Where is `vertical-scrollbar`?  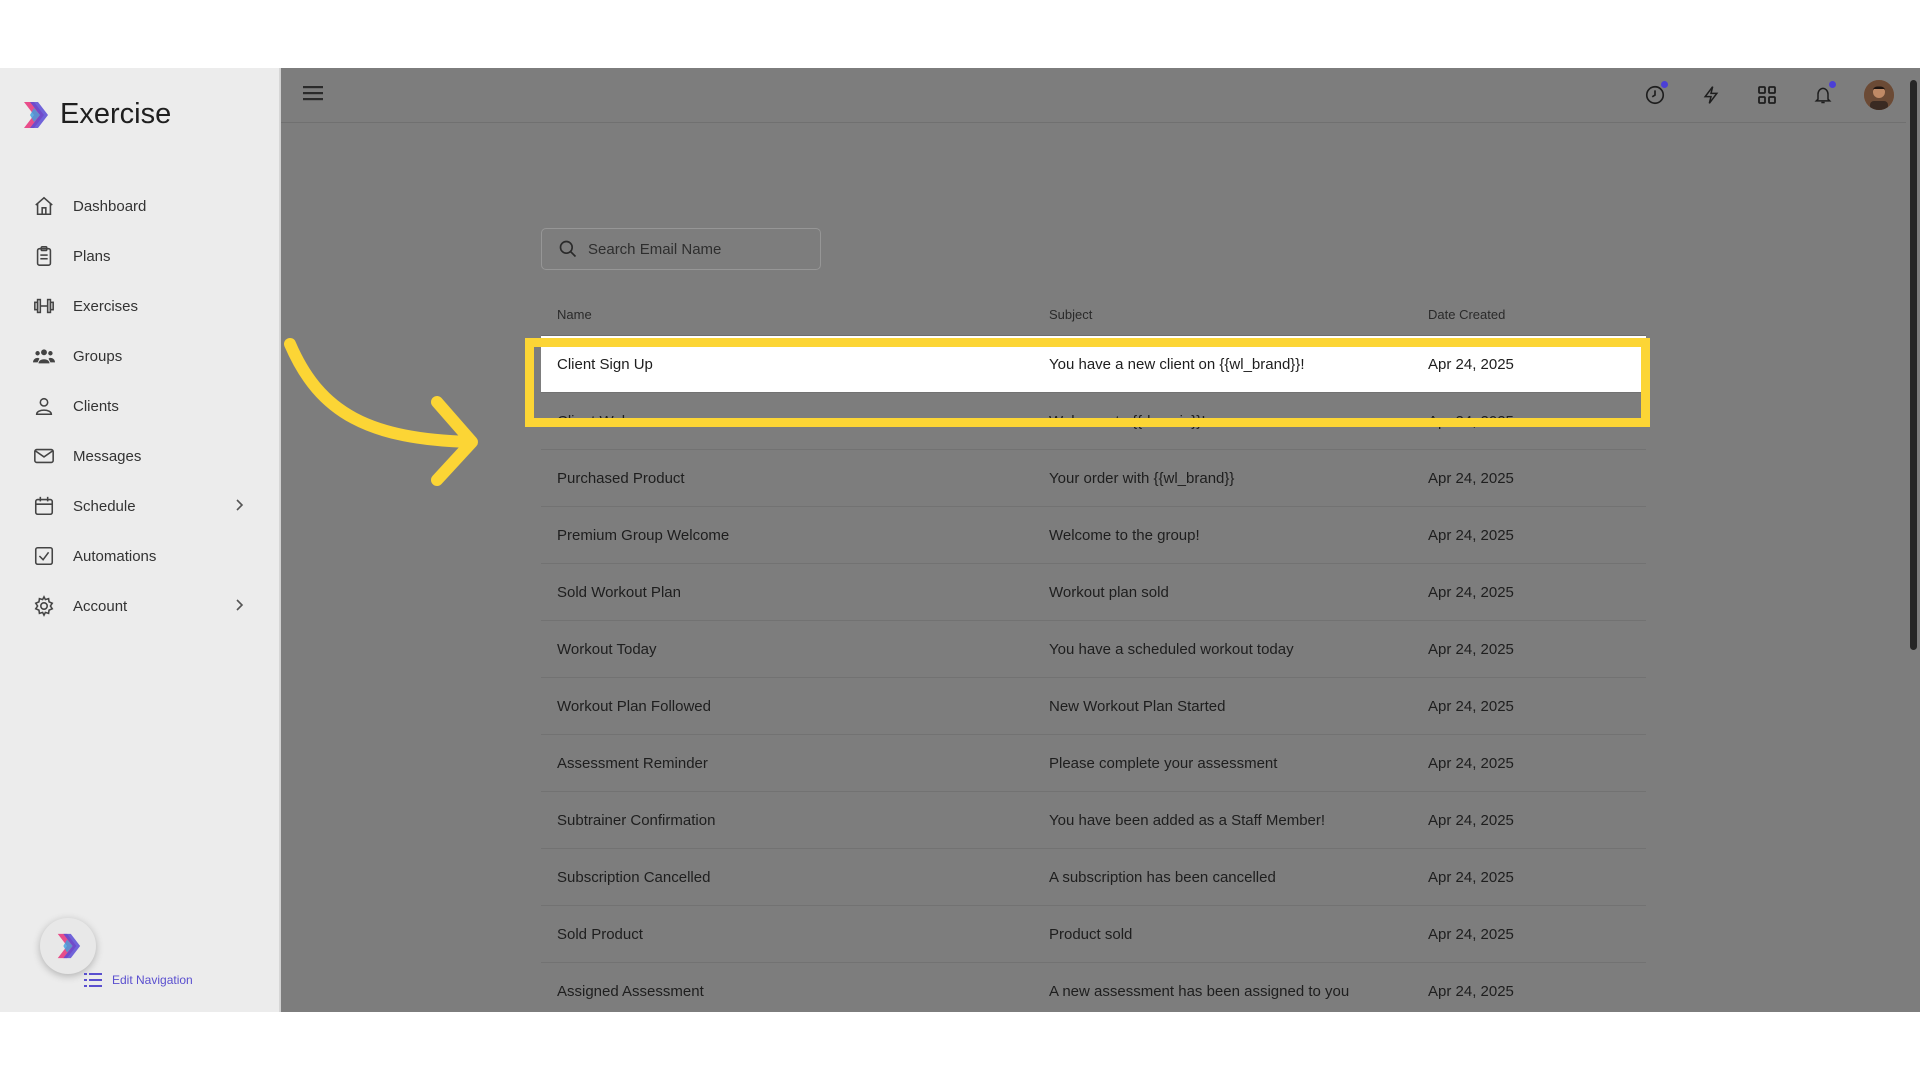
vertical-scrollbar is located at coordinates (1913, 540).